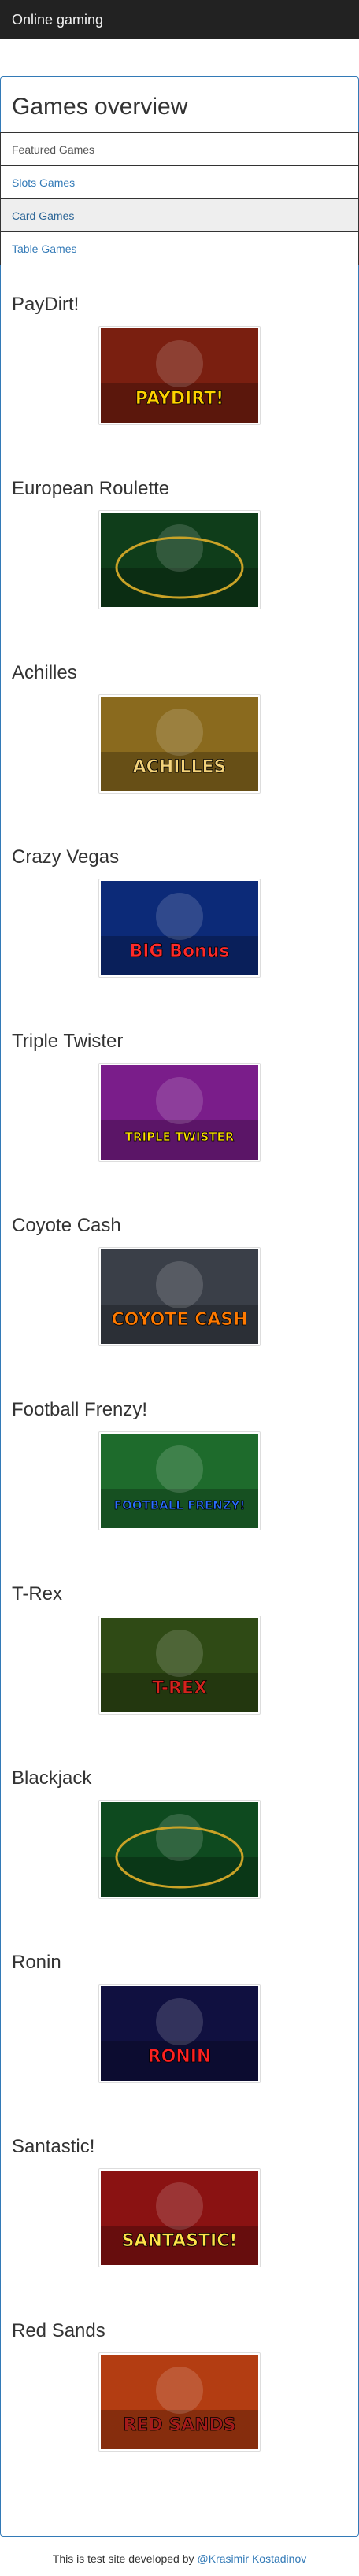 Image resolution: width=359 pixels, height=2576 pixels. I want to click on game-title: PayDirt!, so click(46, 304).